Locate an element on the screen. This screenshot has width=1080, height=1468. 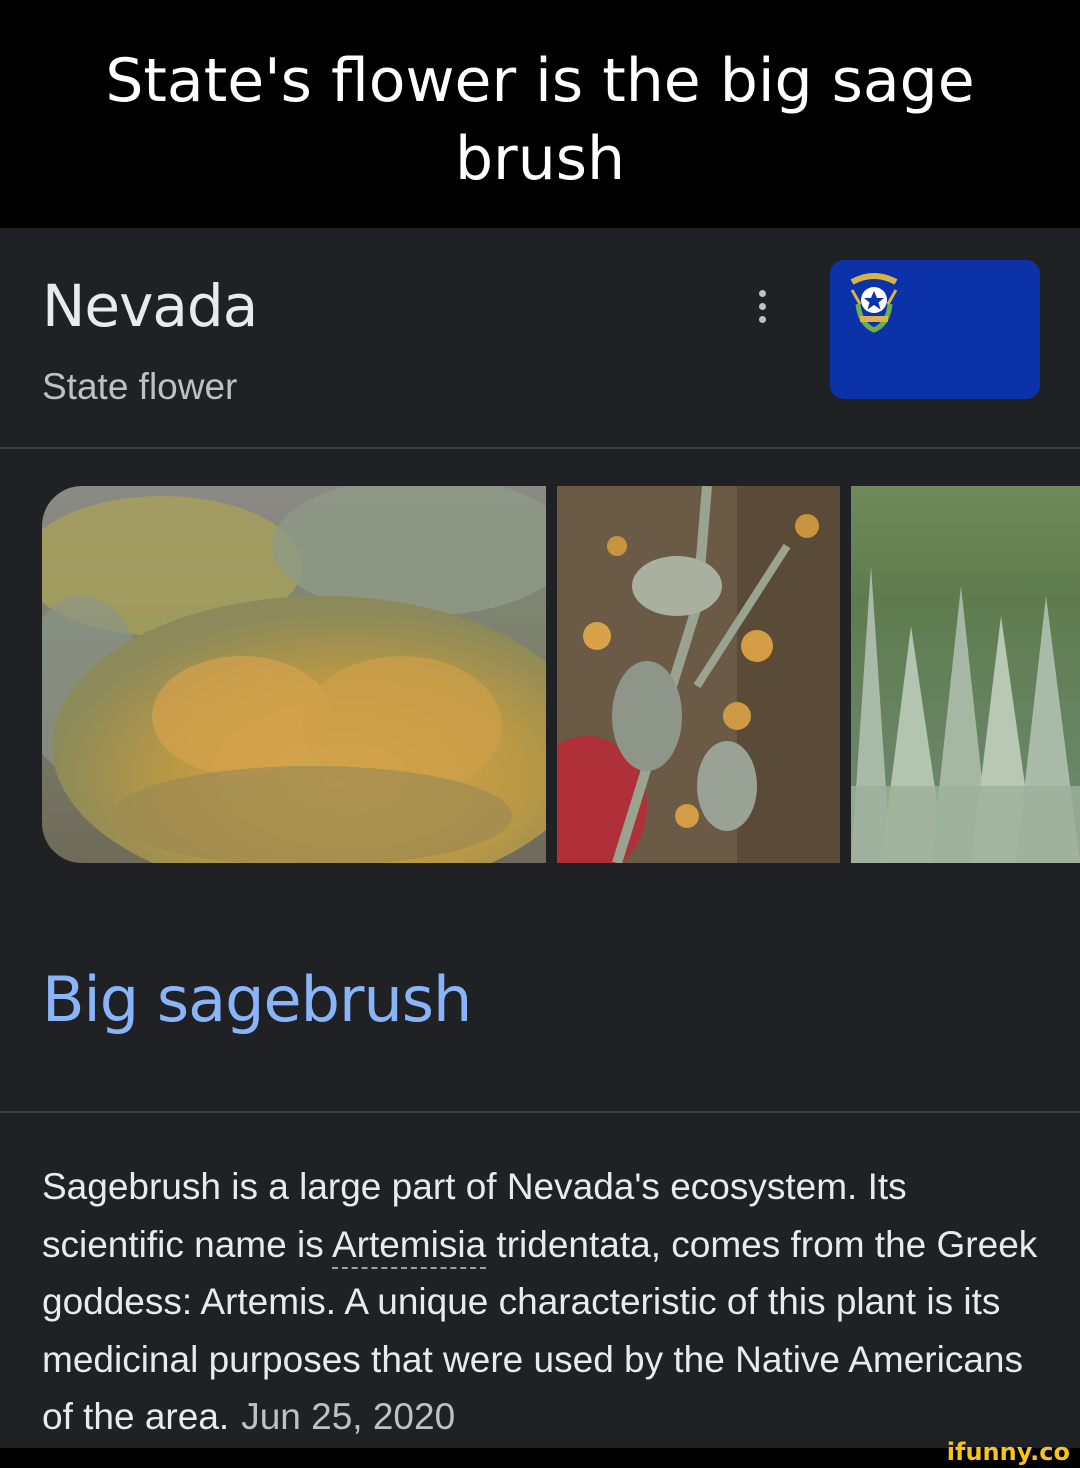
more-options-button is located at coordinates (762, 306).